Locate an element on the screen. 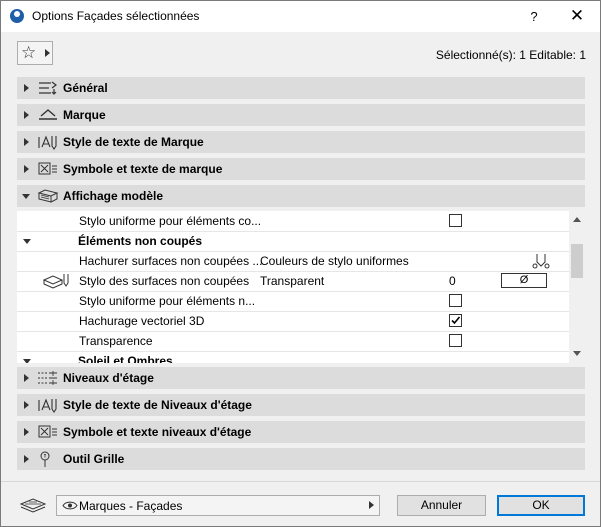  group-label: Éléments non coupés is located at coordinates (140, 241).